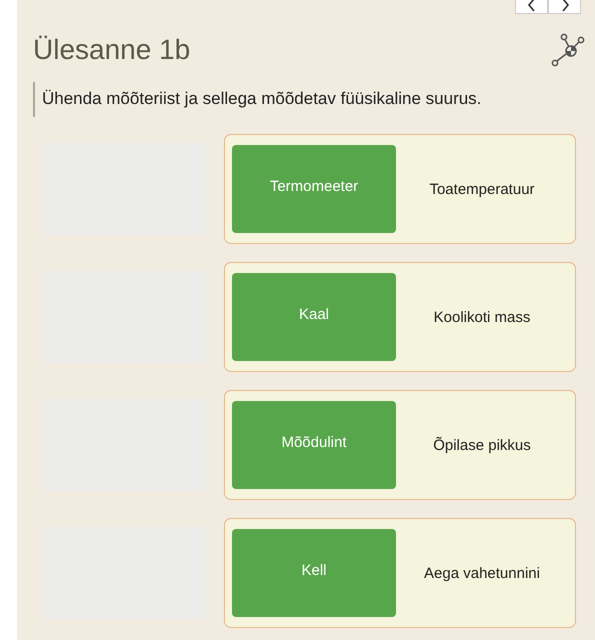 Image resolution: width=595 pixels, height=640 pixels. What do you see at coordinates (482, 445) in the screenshot?
I see `quantity-label: Õpilase pikkus` at bounding box center [482, 445].